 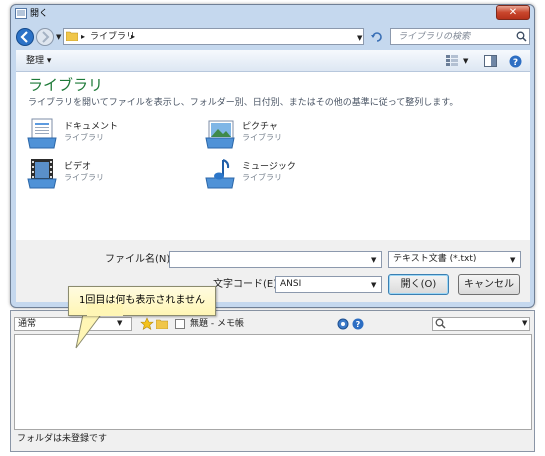 What do you see at coordinates (62, 439) in the screenshot?
I see `status-bar: フォルダは未登録です` at bounding box center [62, 439].